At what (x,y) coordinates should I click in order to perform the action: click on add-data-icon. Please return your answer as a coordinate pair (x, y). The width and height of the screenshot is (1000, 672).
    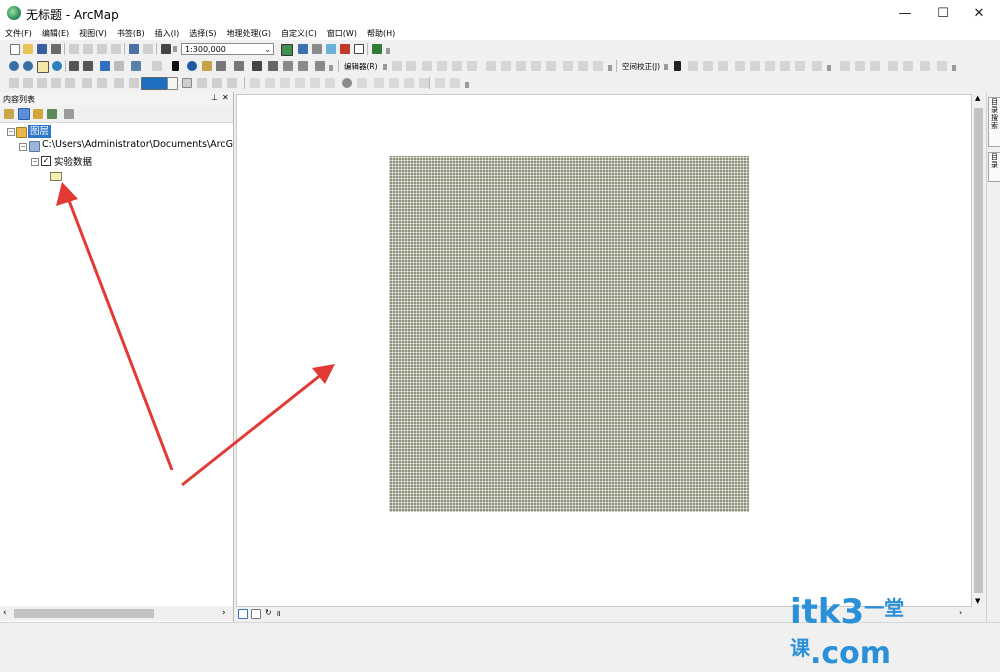
    Looking at the image, I should click on (166, 49).